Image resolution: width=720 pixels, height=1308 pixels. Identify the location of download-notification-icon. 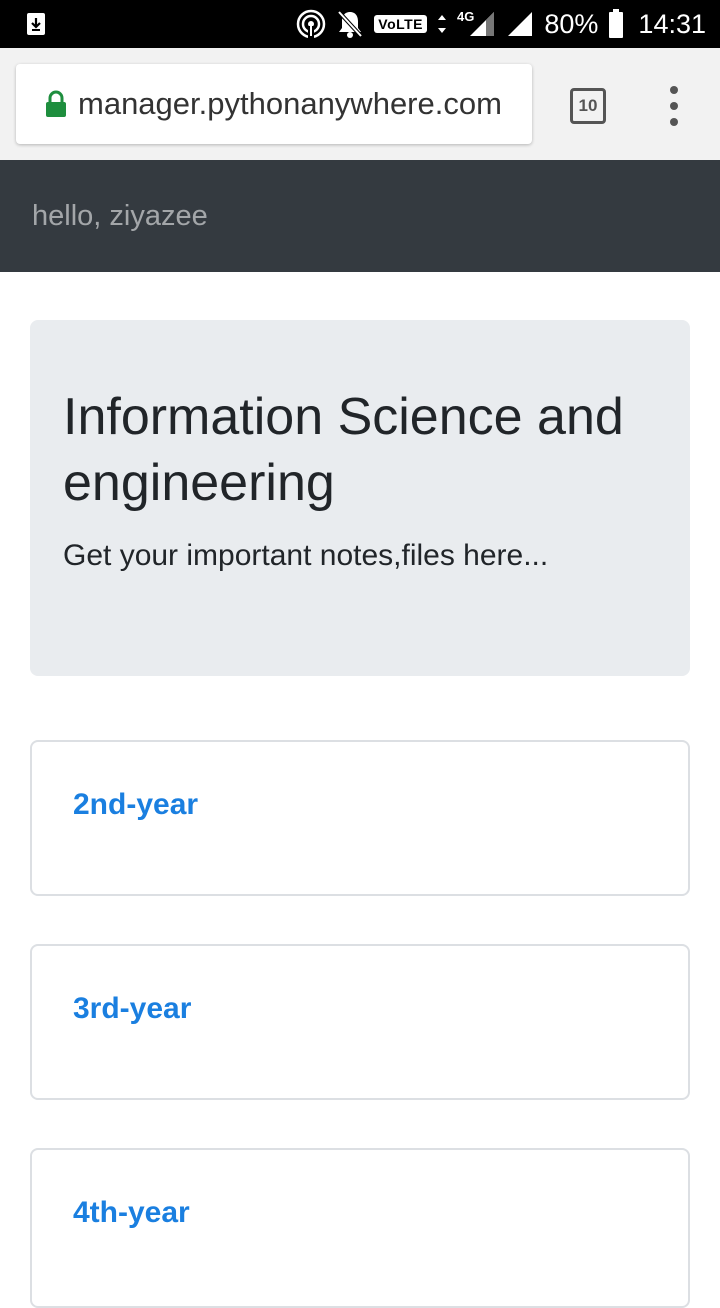
(36, 24).